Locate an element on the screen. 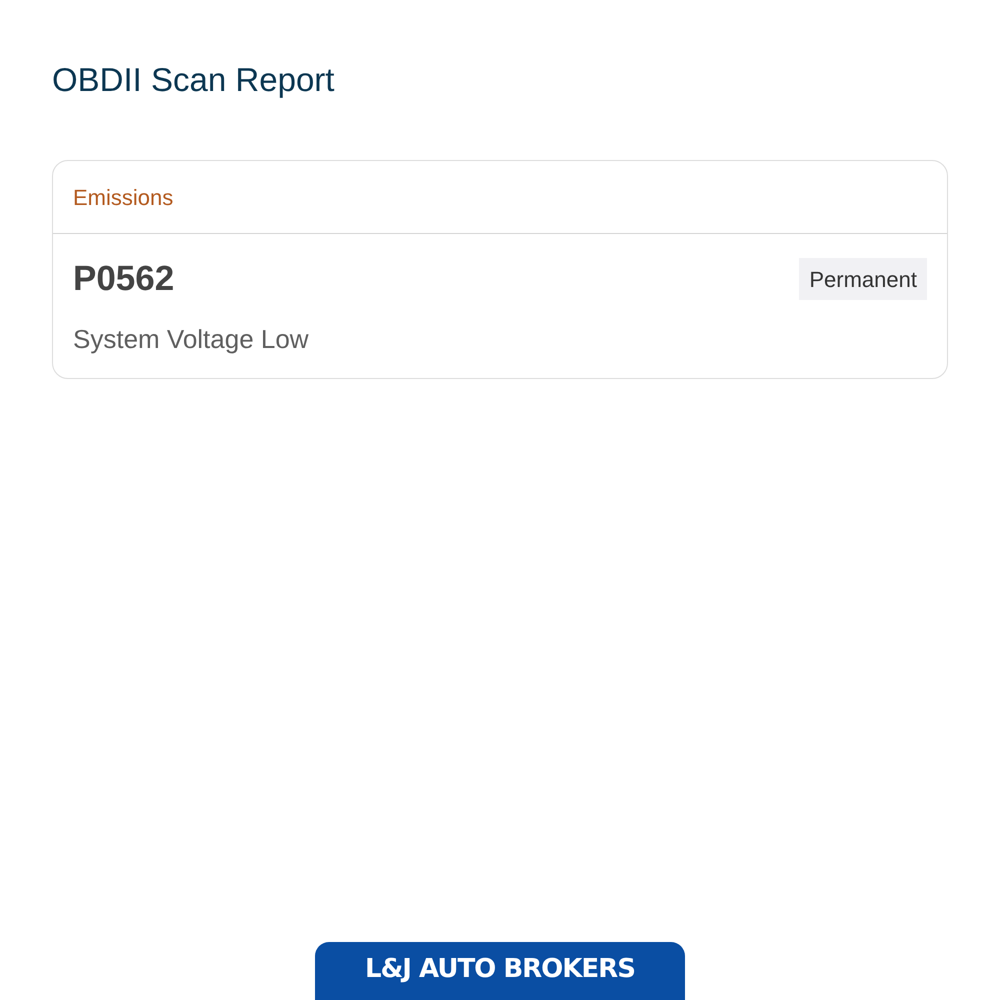  category-heading: Emissions is located at coordinates (123, 198).